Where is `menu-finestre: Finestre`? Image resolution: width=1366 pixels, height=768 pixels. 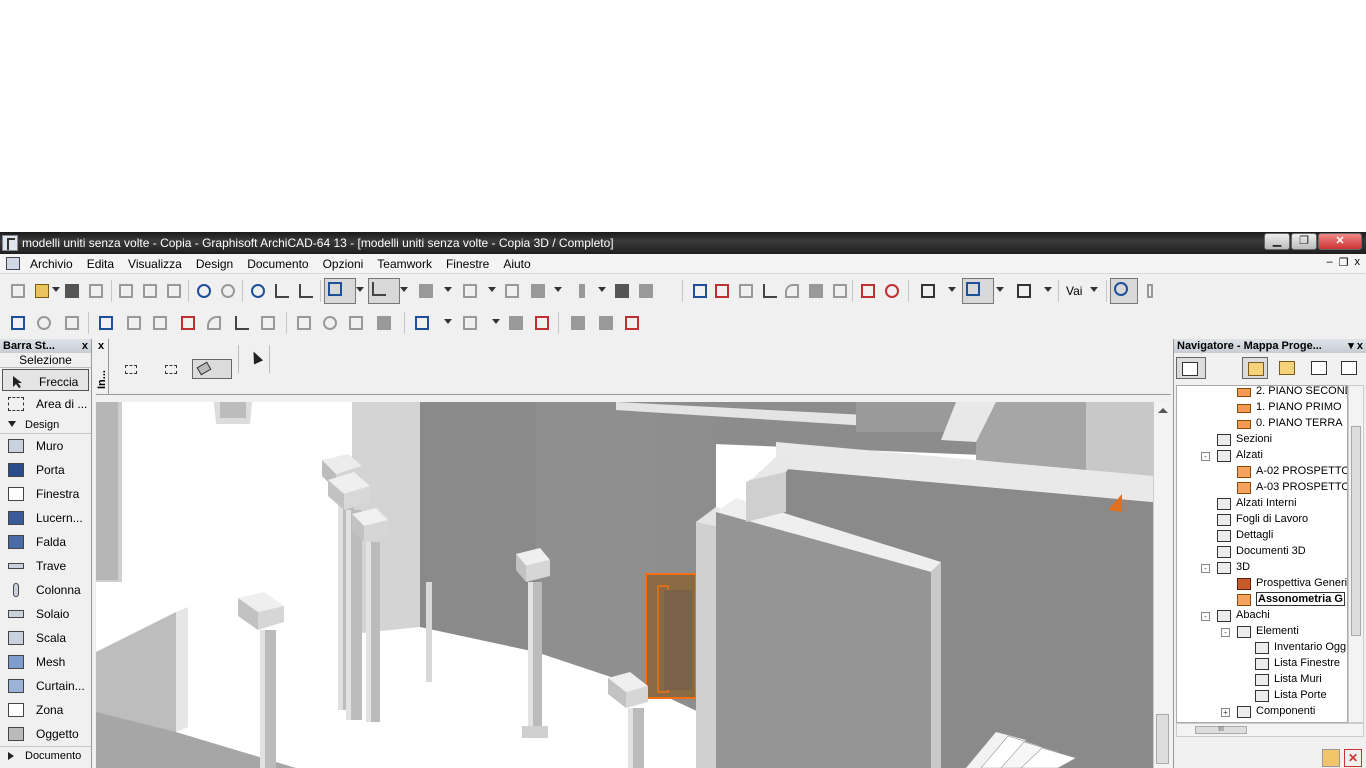 menu-finestre: Finestre is located at coordinates (467, 264).